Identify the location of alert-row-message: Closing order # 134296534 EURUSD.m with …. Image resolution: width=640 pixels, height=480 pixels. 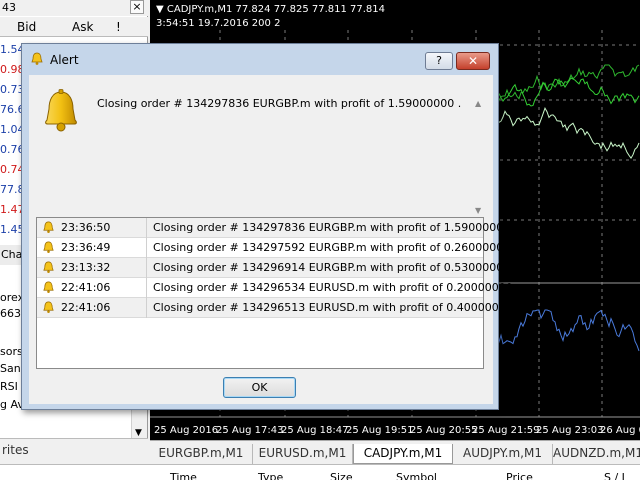
(336, 287).